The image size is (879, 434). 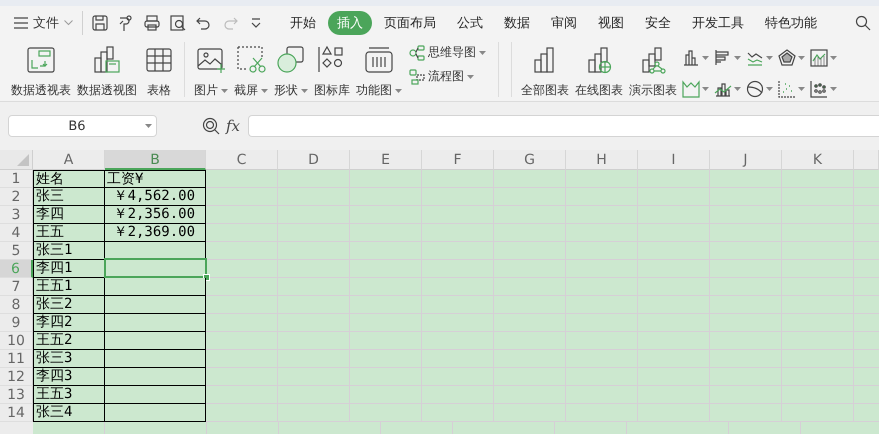 What do you see at coordinates (69, 160) in the screenshot?
I see `column-header: A` at bounding box center [69, 160].